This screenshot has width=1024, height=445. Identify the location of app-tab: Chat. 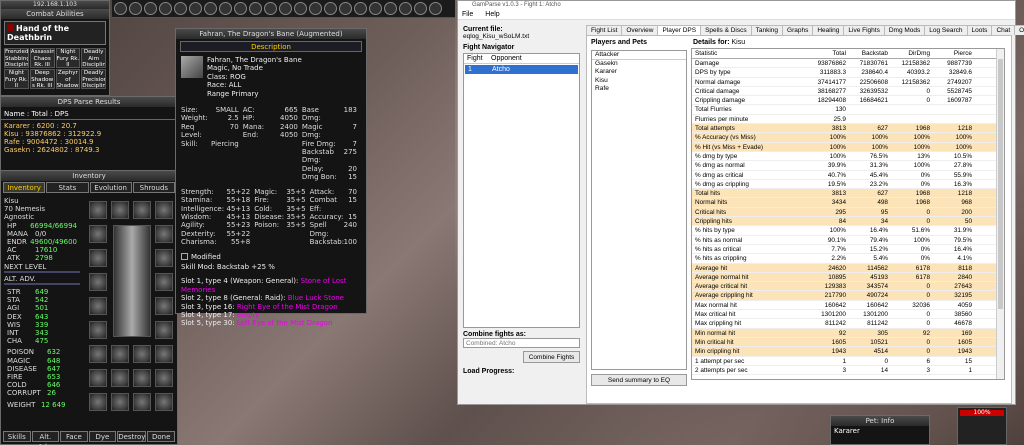
(1003, 30).